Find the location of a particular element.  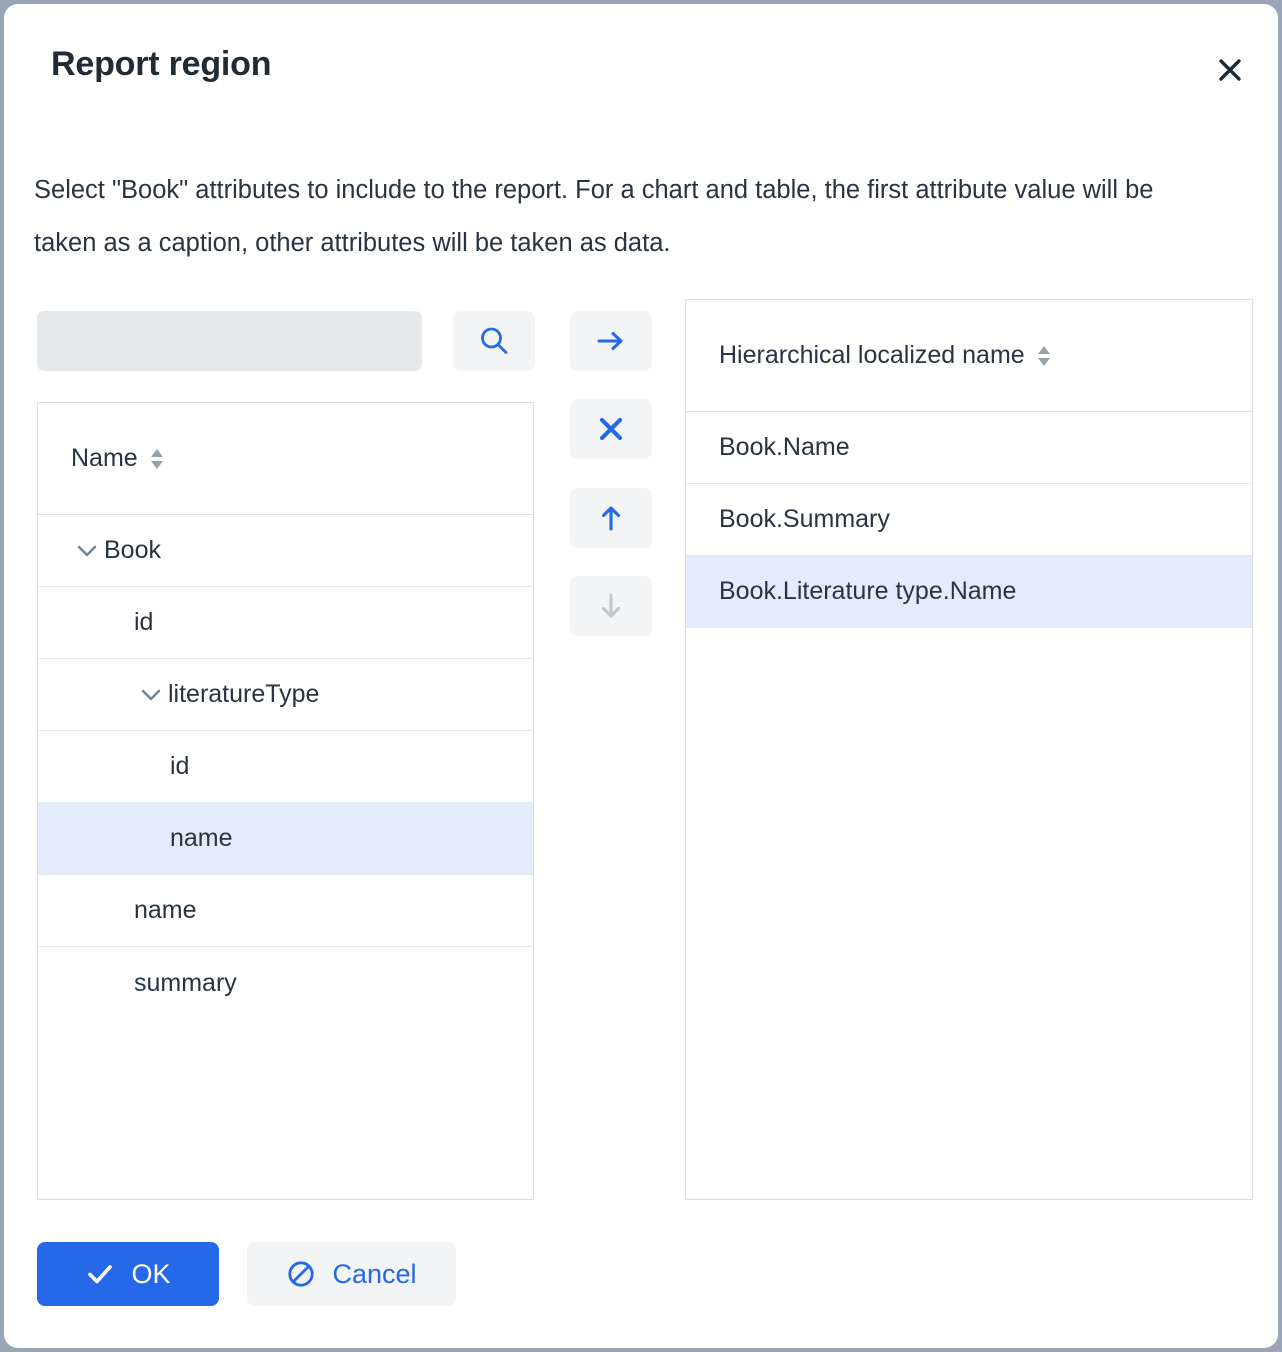

search-icon is located at coordinates (494, 340).